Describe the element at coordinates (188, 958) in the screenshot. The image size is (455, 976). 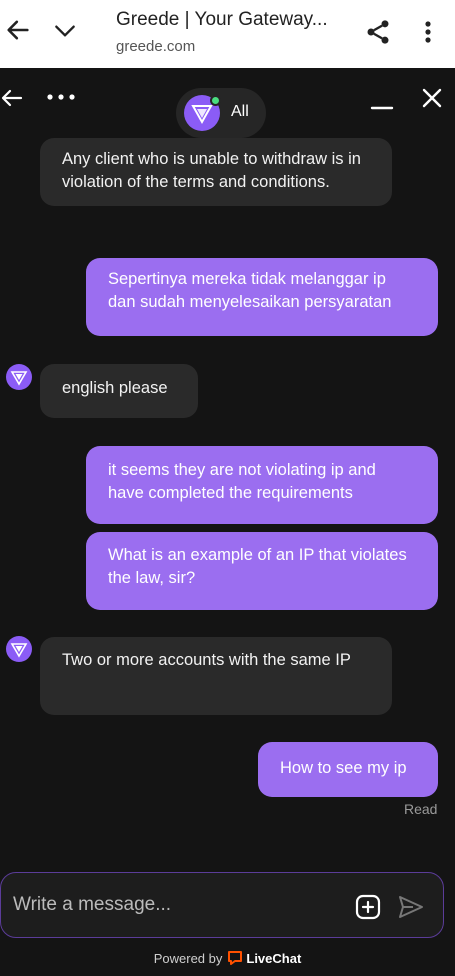
I see `powered-by-label: Powered by` at that location.